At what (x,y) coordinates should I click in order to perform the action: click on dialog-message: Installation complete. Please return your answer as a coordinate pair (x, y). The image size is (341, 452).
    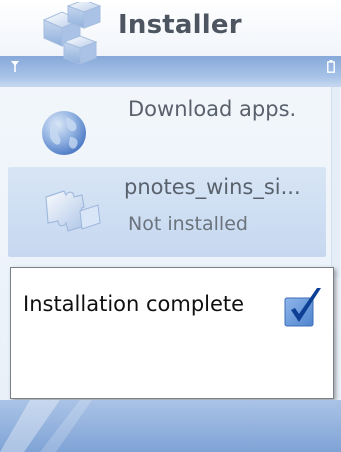
    Looking at the image, I should click on (134, 304).